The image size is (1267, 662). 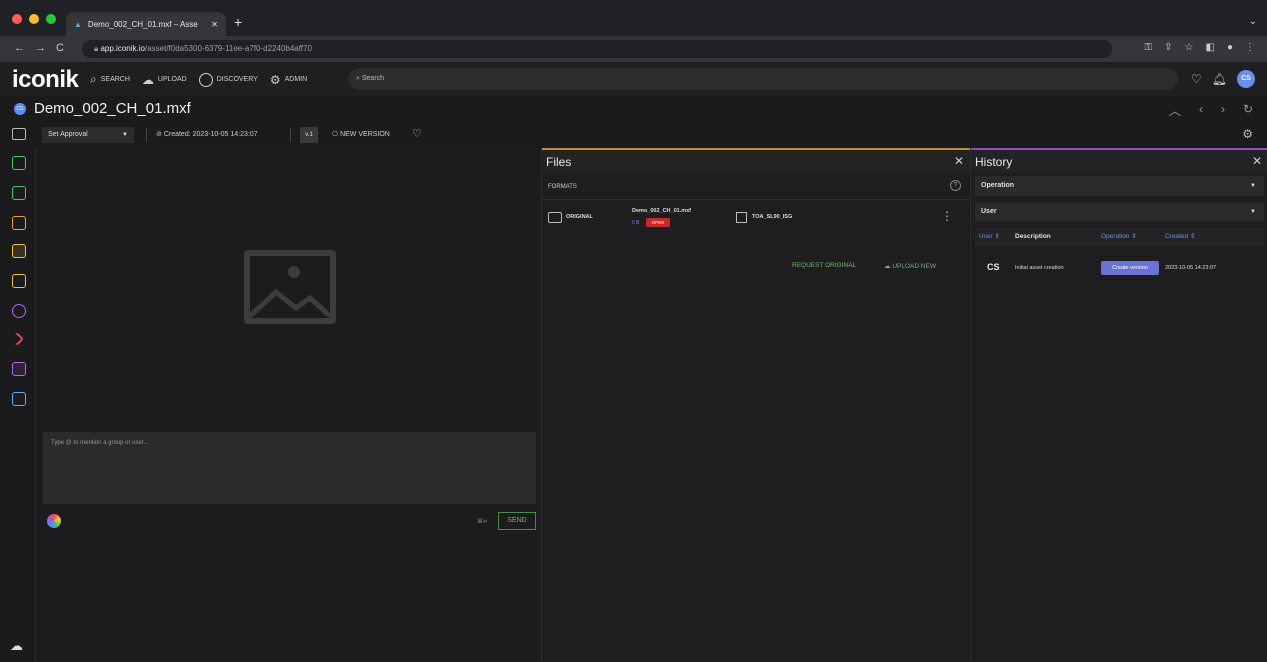 I want to click on iconik-logo: iconik, so click(x=45, y=80).